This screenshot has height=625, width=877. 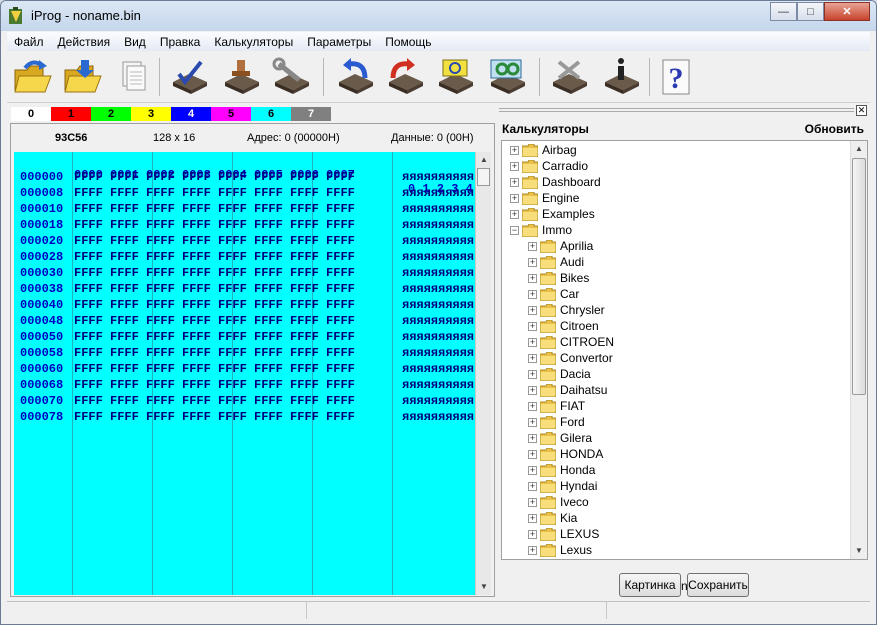 What do you see at coordinates (676, 110) in the screenshot?
I see `panel-grip` at bounding box center [676, 110].